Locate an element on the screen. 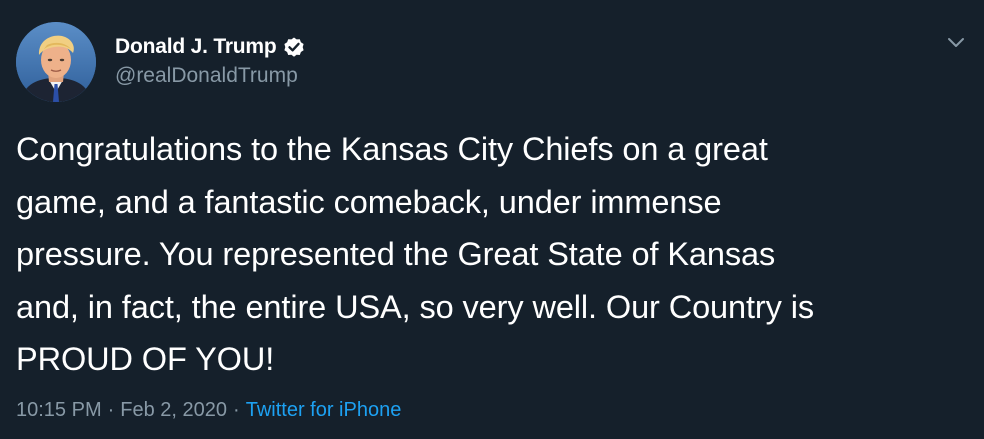  avatar-image is located at coordinates (56, 62).